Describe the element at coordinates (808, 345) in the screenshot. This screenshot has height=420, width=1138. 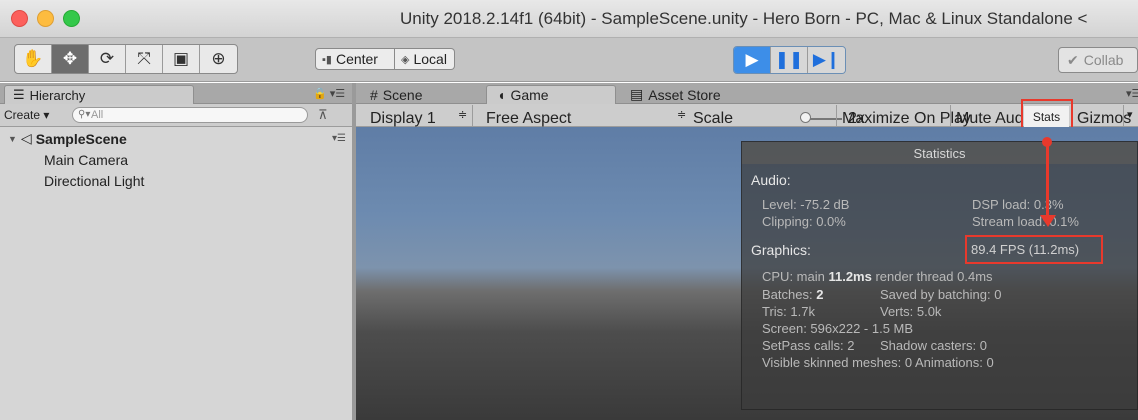
I see `setpass-calls: SetPass calls: 2` at that location.